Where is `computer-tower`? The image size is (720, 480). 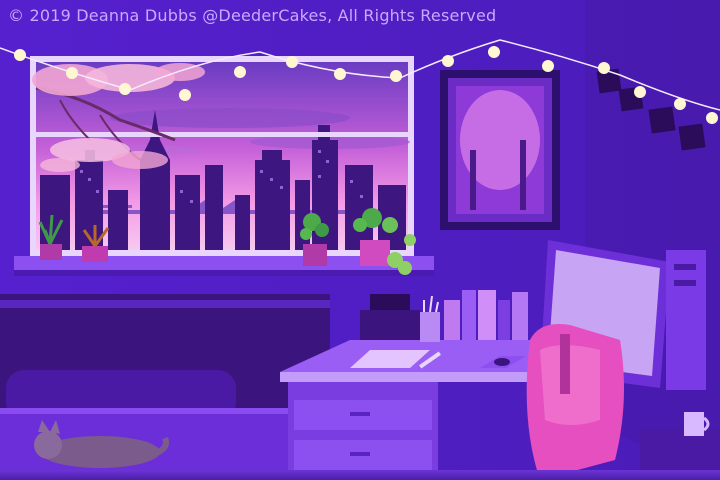 computer-tower is located at coordinates (686, 320).